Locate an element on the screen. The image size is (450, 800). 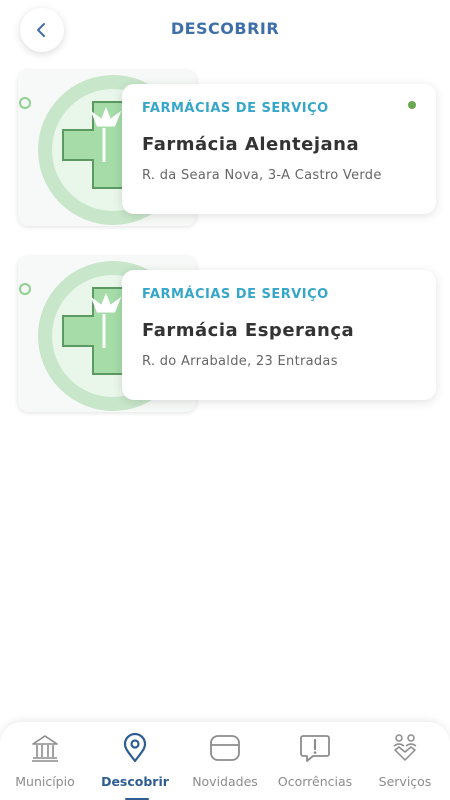
pharmacy-address: R. do Arrabalde, 23 Entradas is located at coordinates (240, 361).